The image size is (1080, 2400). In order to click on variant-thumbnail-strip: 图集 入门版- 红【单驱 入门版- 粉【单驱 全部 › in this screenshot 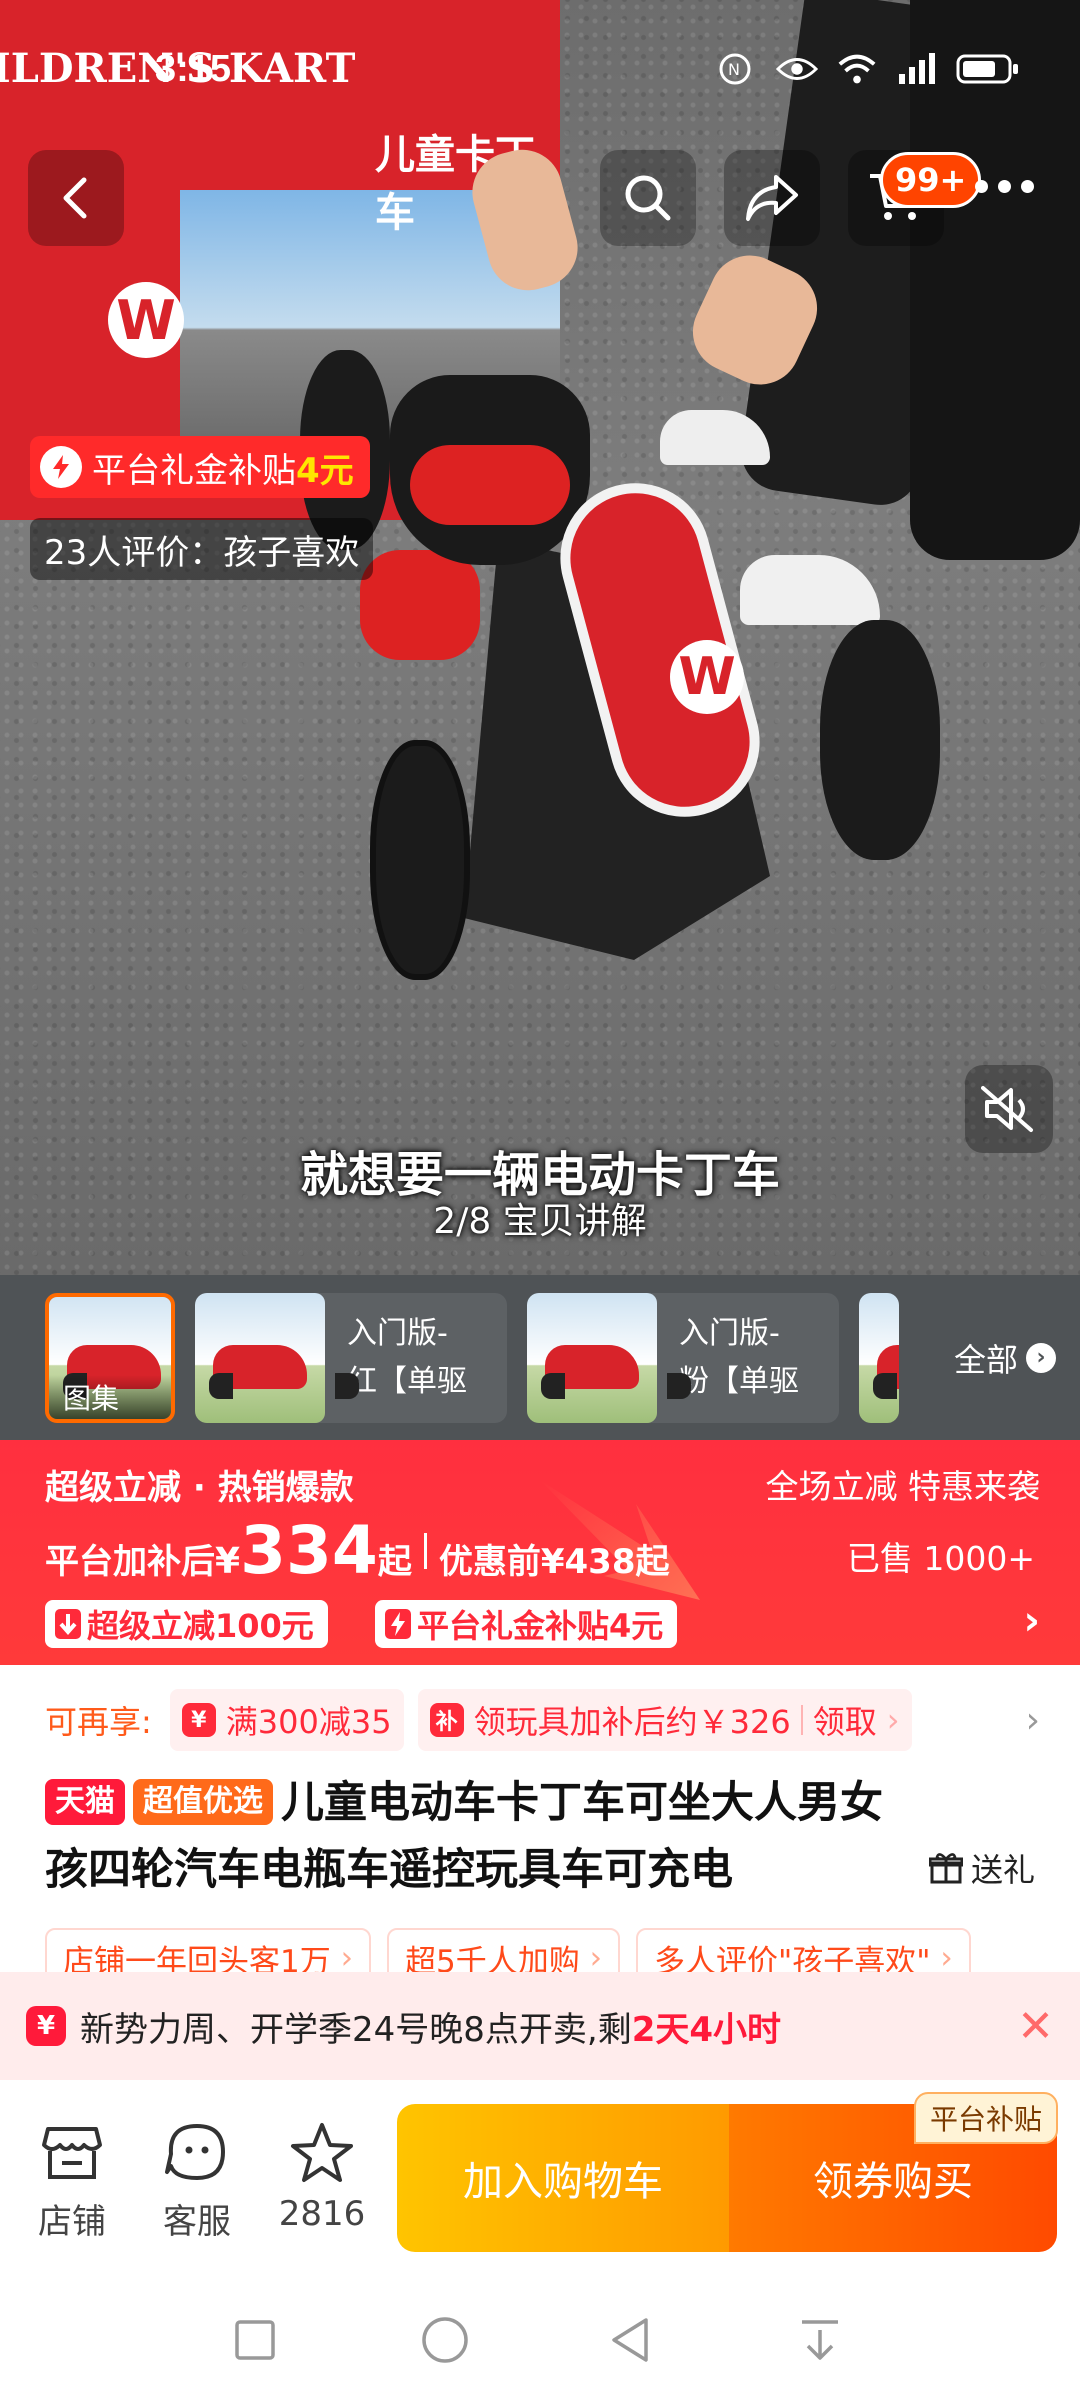, I will do `click(540, 1357)`.